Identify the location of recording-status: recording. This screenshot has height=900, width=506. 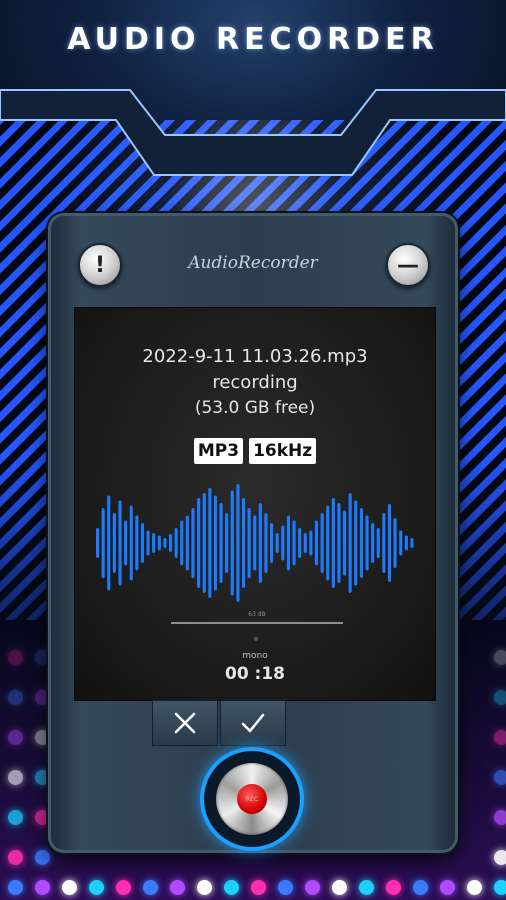
(255, 382).